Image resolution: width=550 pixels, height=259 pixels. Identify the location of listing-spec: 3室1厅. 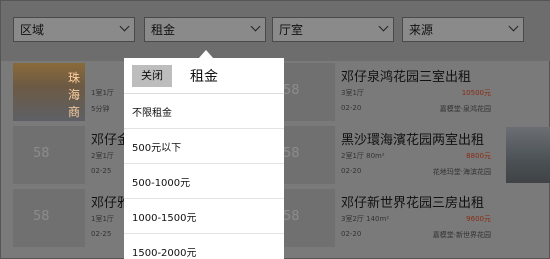
(352, 93).